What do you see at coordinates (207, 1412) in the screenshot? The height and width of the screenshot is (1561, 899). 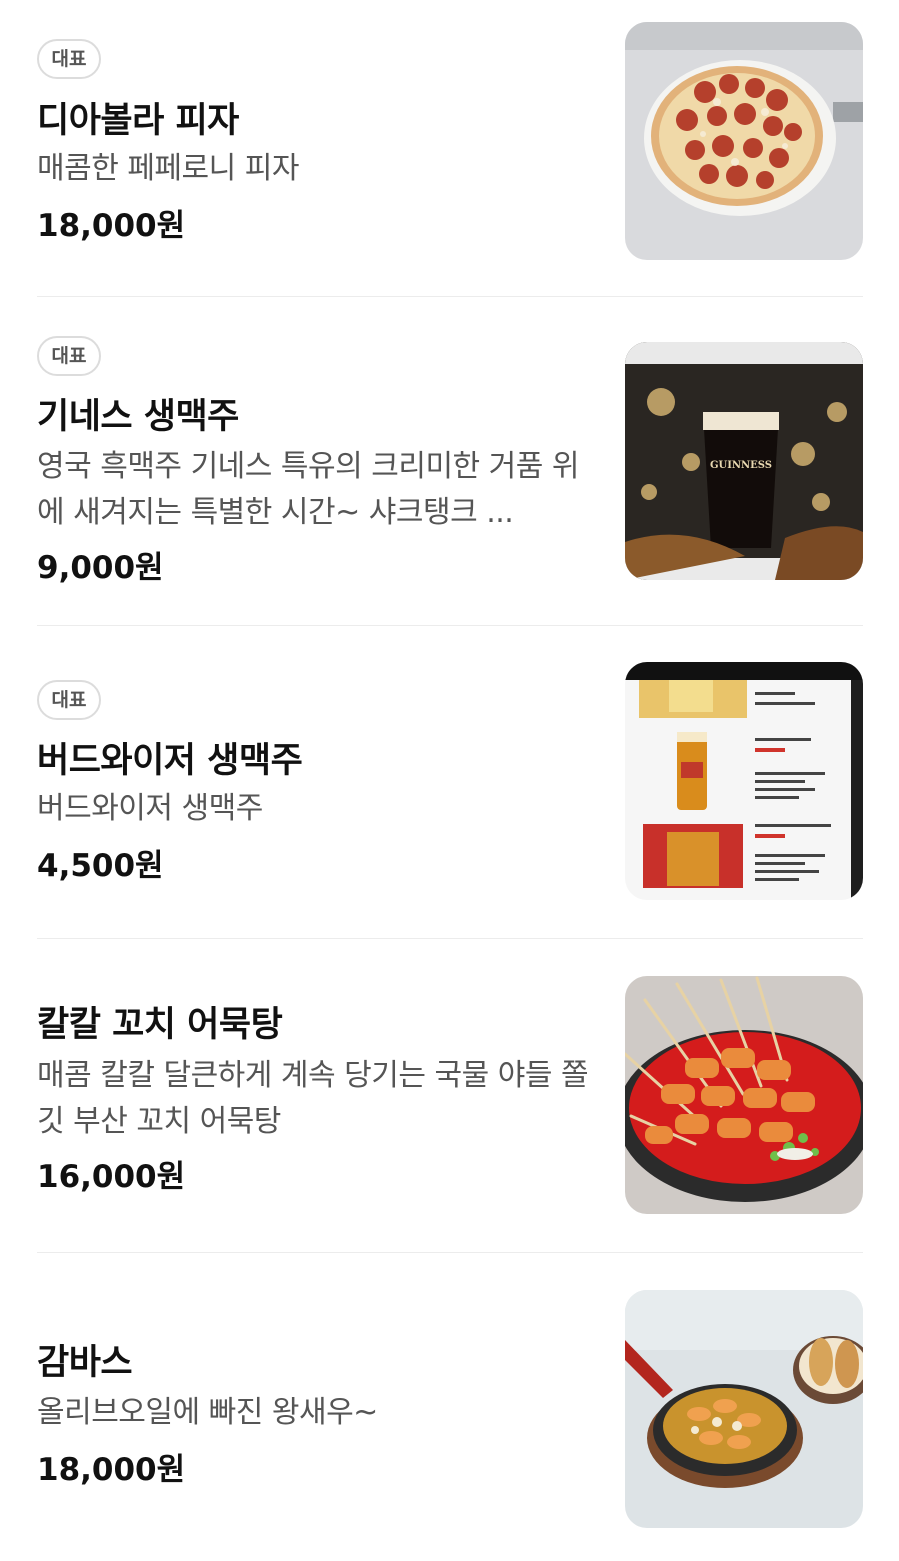 I see `menu-item-description: 올리브오일에 빠진 왕새우~` at bounding box center [207, 1412].